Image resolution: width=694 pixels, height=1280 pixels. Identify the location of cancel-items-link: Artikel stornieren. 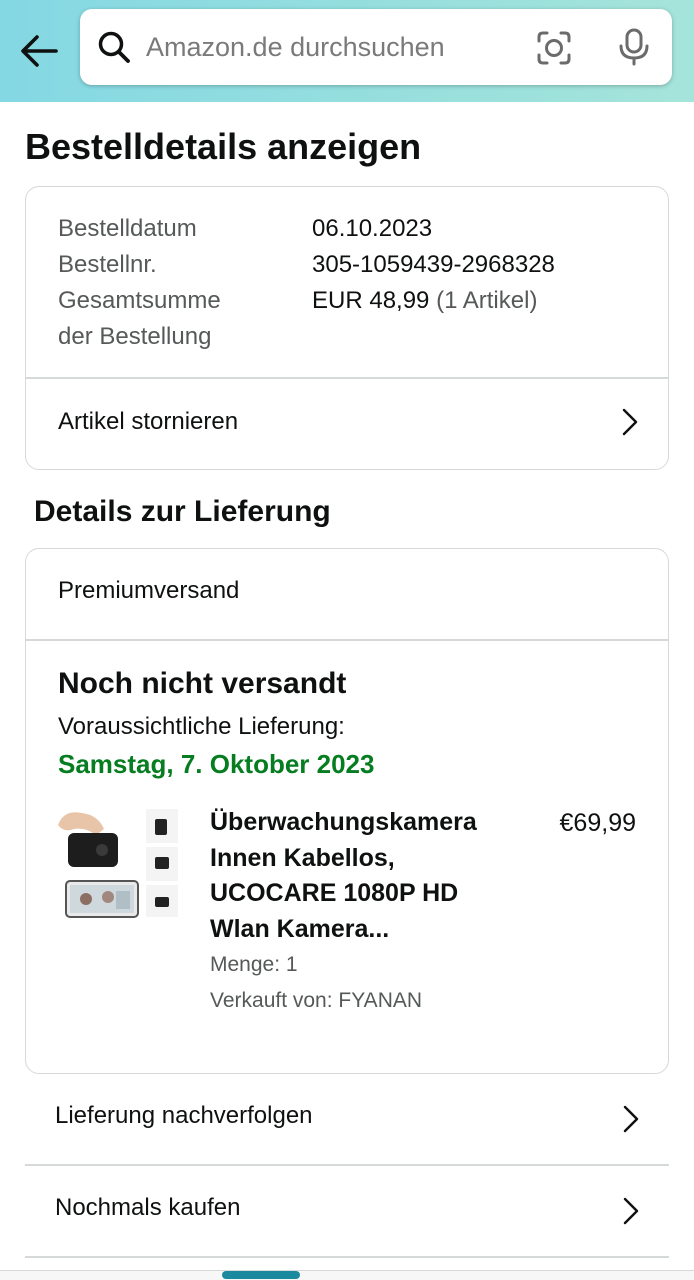
(347, 422).